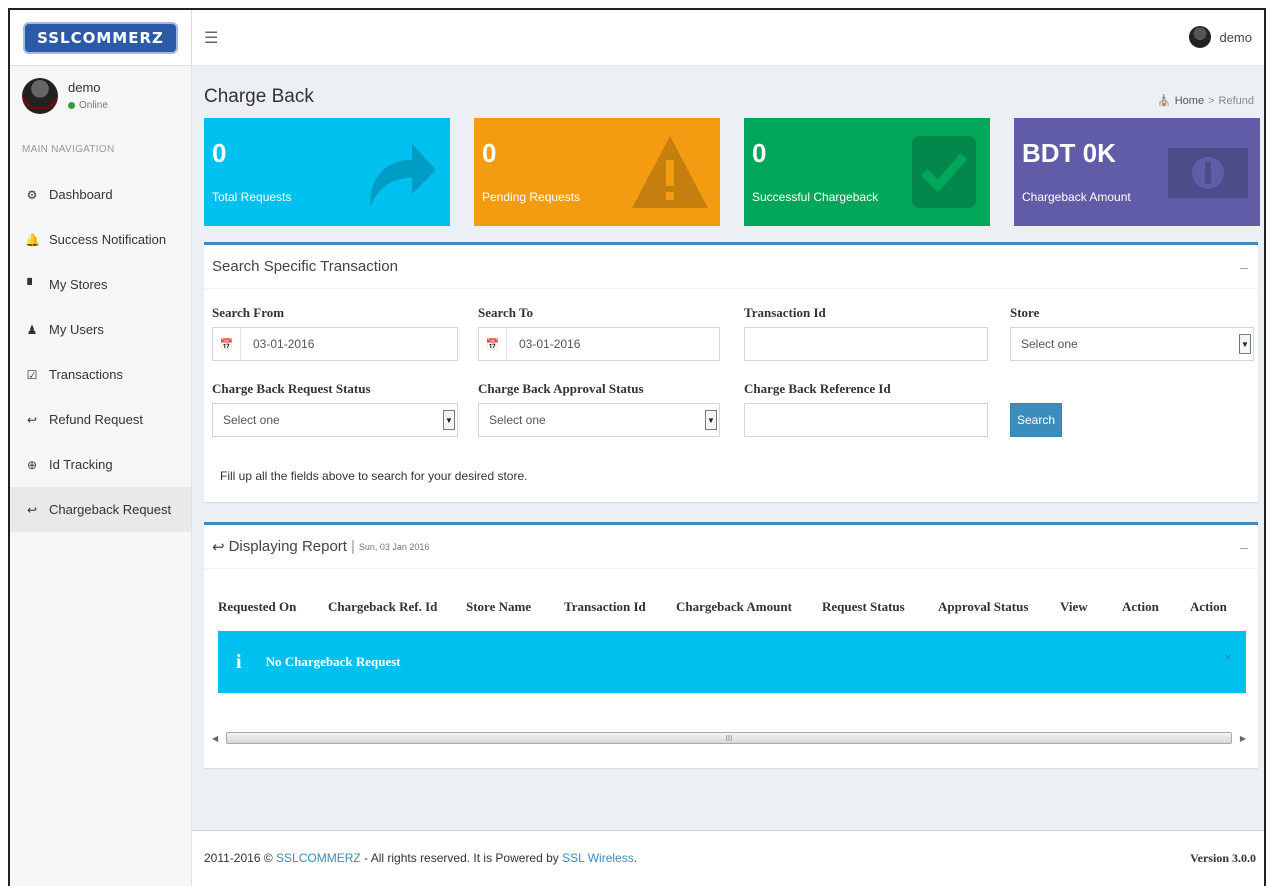 Image resolution: width=1272 pixels, height=886 pixels. Describe the element at coordinates (215, 738) in the screenshot. I see `scroll-left-icon: ◀` at that location.